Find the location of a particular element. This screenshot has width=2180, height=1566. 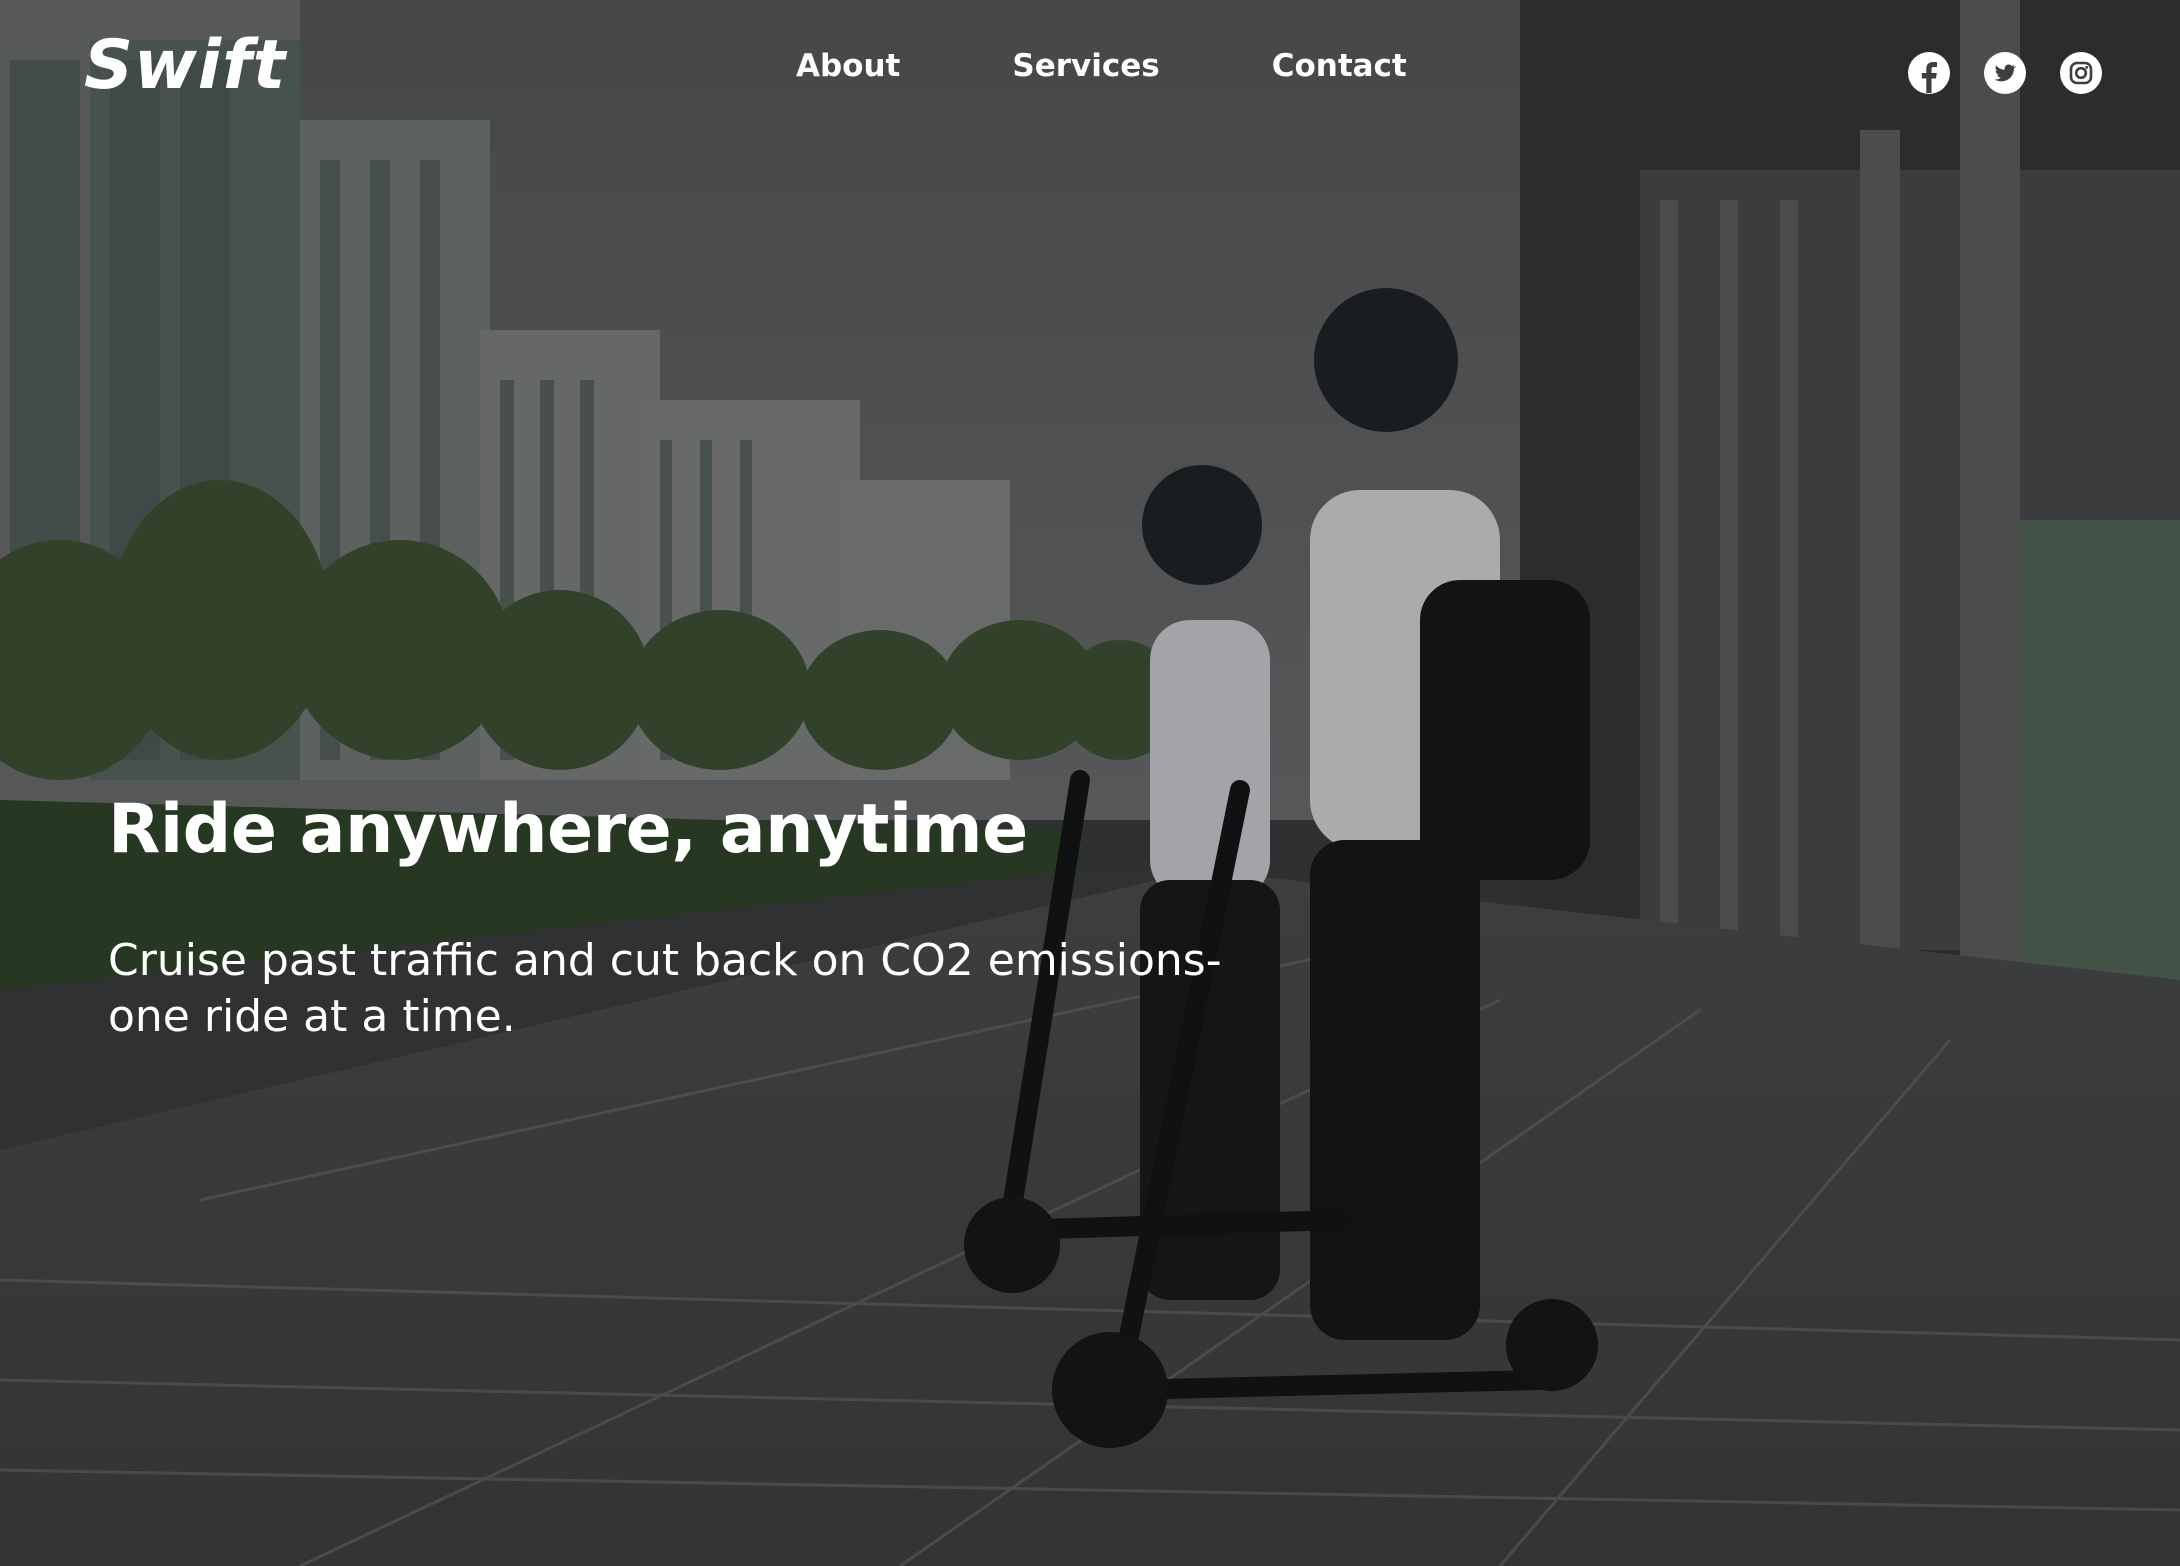

brand-logo: Swift is located at coordinates (185, 65).